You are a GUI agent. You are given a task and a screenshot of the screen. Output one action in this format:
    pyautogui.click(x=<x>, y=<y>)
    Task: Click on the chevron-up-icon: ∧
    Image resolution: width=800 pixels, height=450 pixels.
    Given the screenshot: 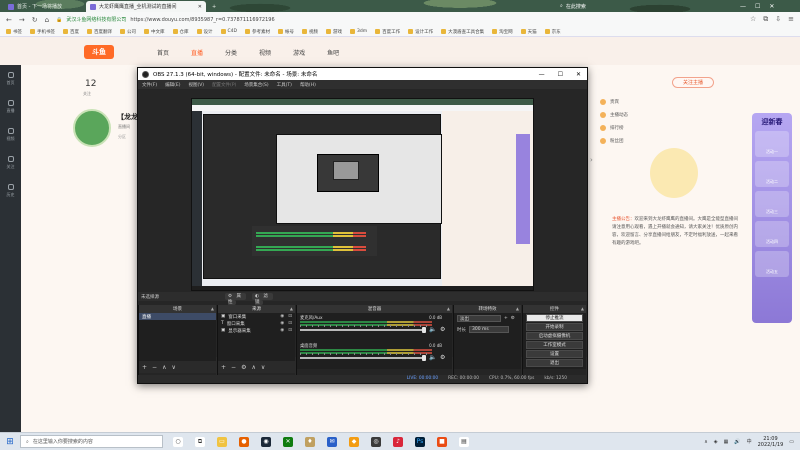 What is the action you would take?
    pyautogui.click(x=253, y=367)
    